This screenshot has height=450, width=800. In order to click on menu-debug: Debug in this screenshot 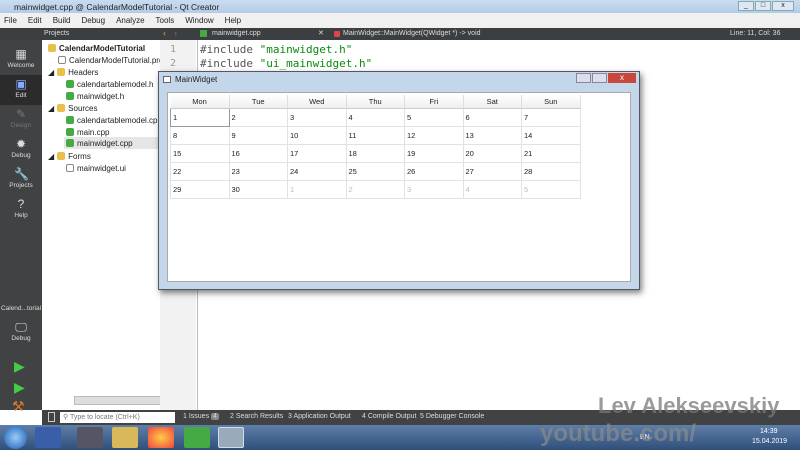, I will do `click(93, 22)`.